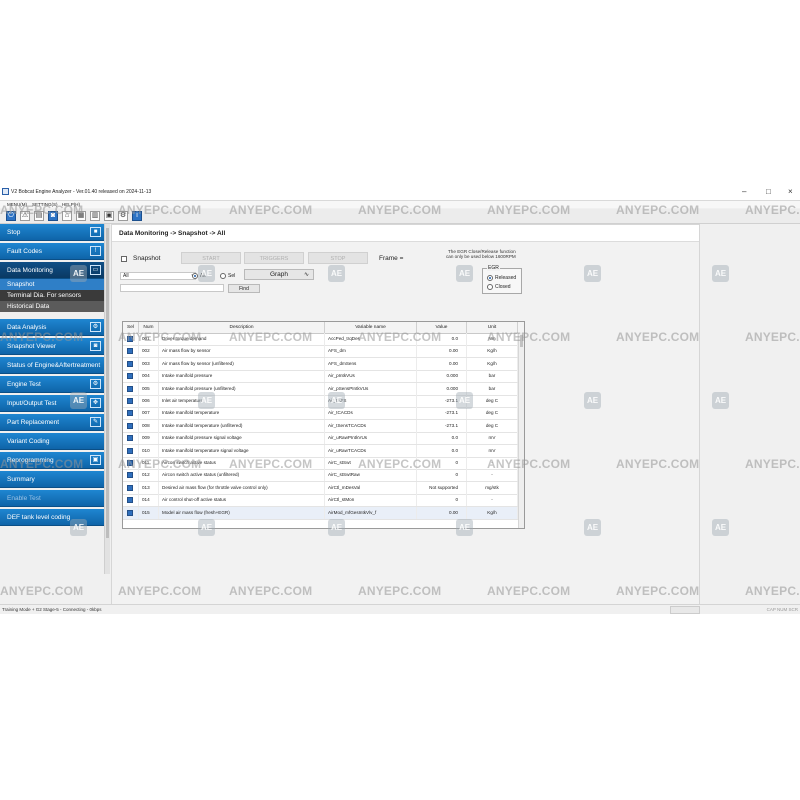 The width and height of the screenshot is (800, 800). What do you see at coordinates (39, 216) in the screenshot?
I see `chart-icon: ▤` at bounding box center [39, 216].